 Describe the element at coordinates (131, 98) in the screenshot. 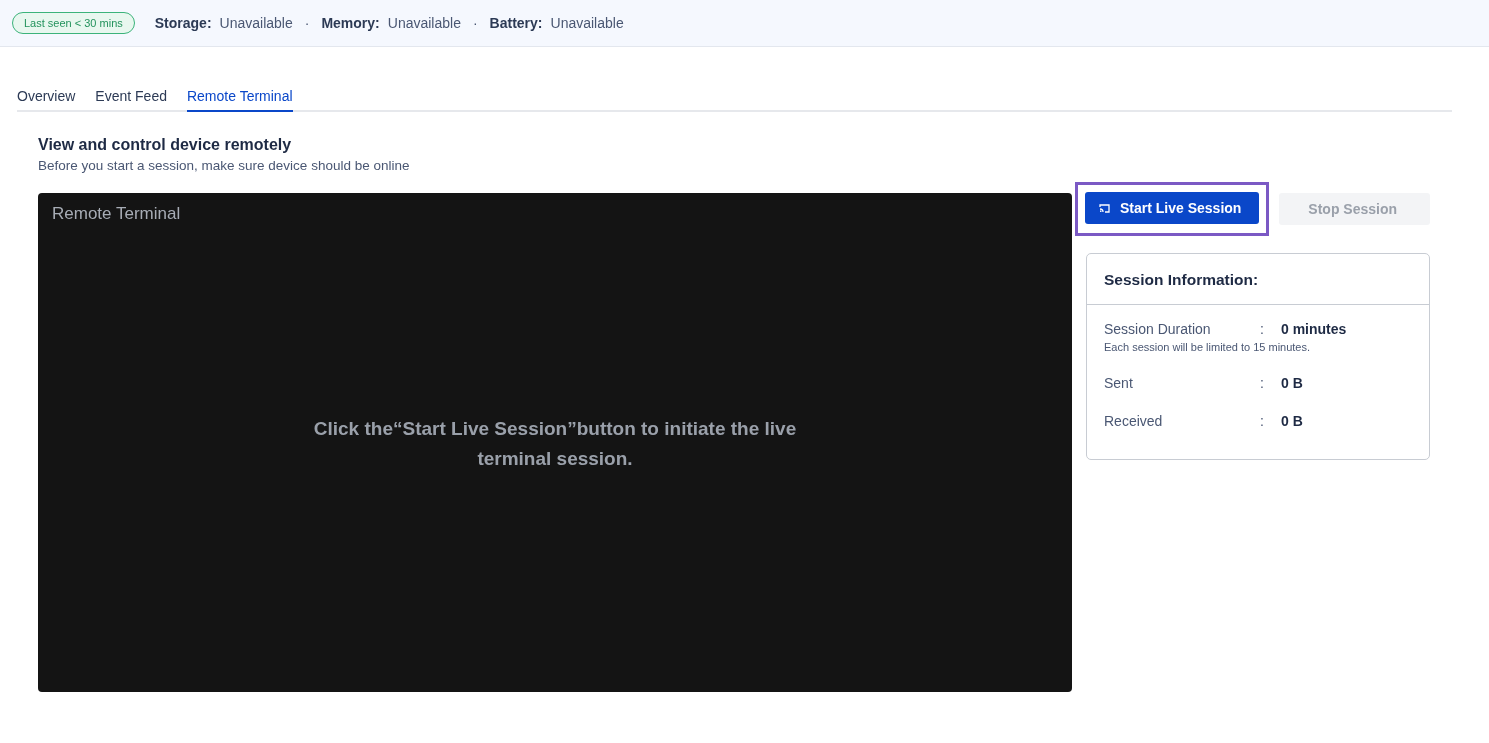

I see `tab: Event Feed` at that location.